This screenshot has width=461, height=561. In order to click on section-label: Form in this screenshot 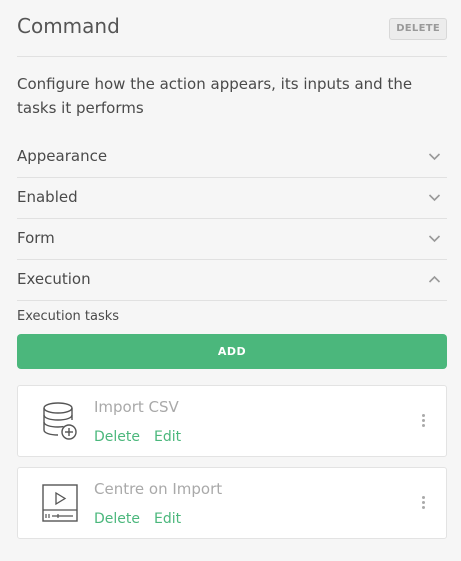, I will do `click(36, 238)`.